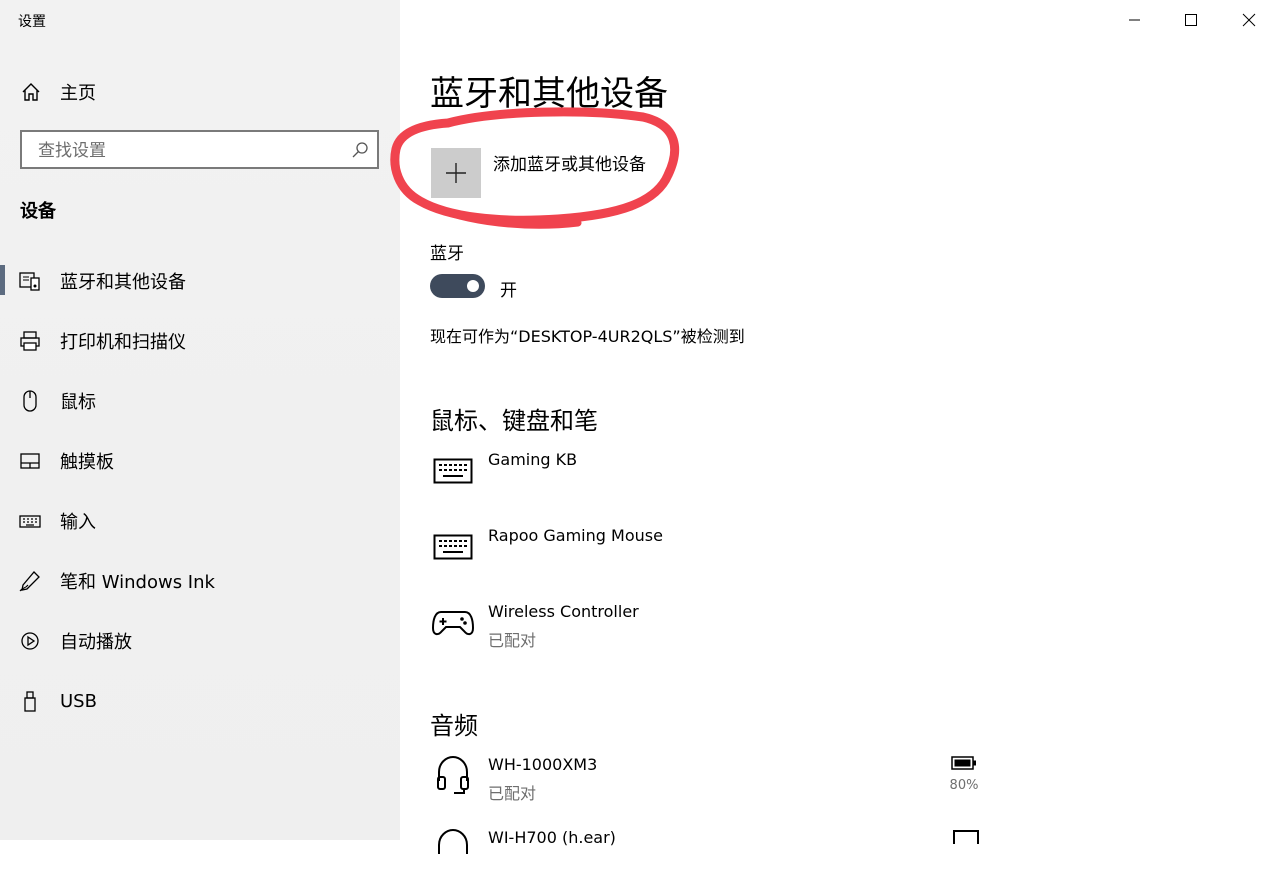 This screenshot has height=888, width=1278. What do you see at coordinates (964, 785) in the screenshot?
I see `battery-percent: 80%` at bounding box center [964, 785].